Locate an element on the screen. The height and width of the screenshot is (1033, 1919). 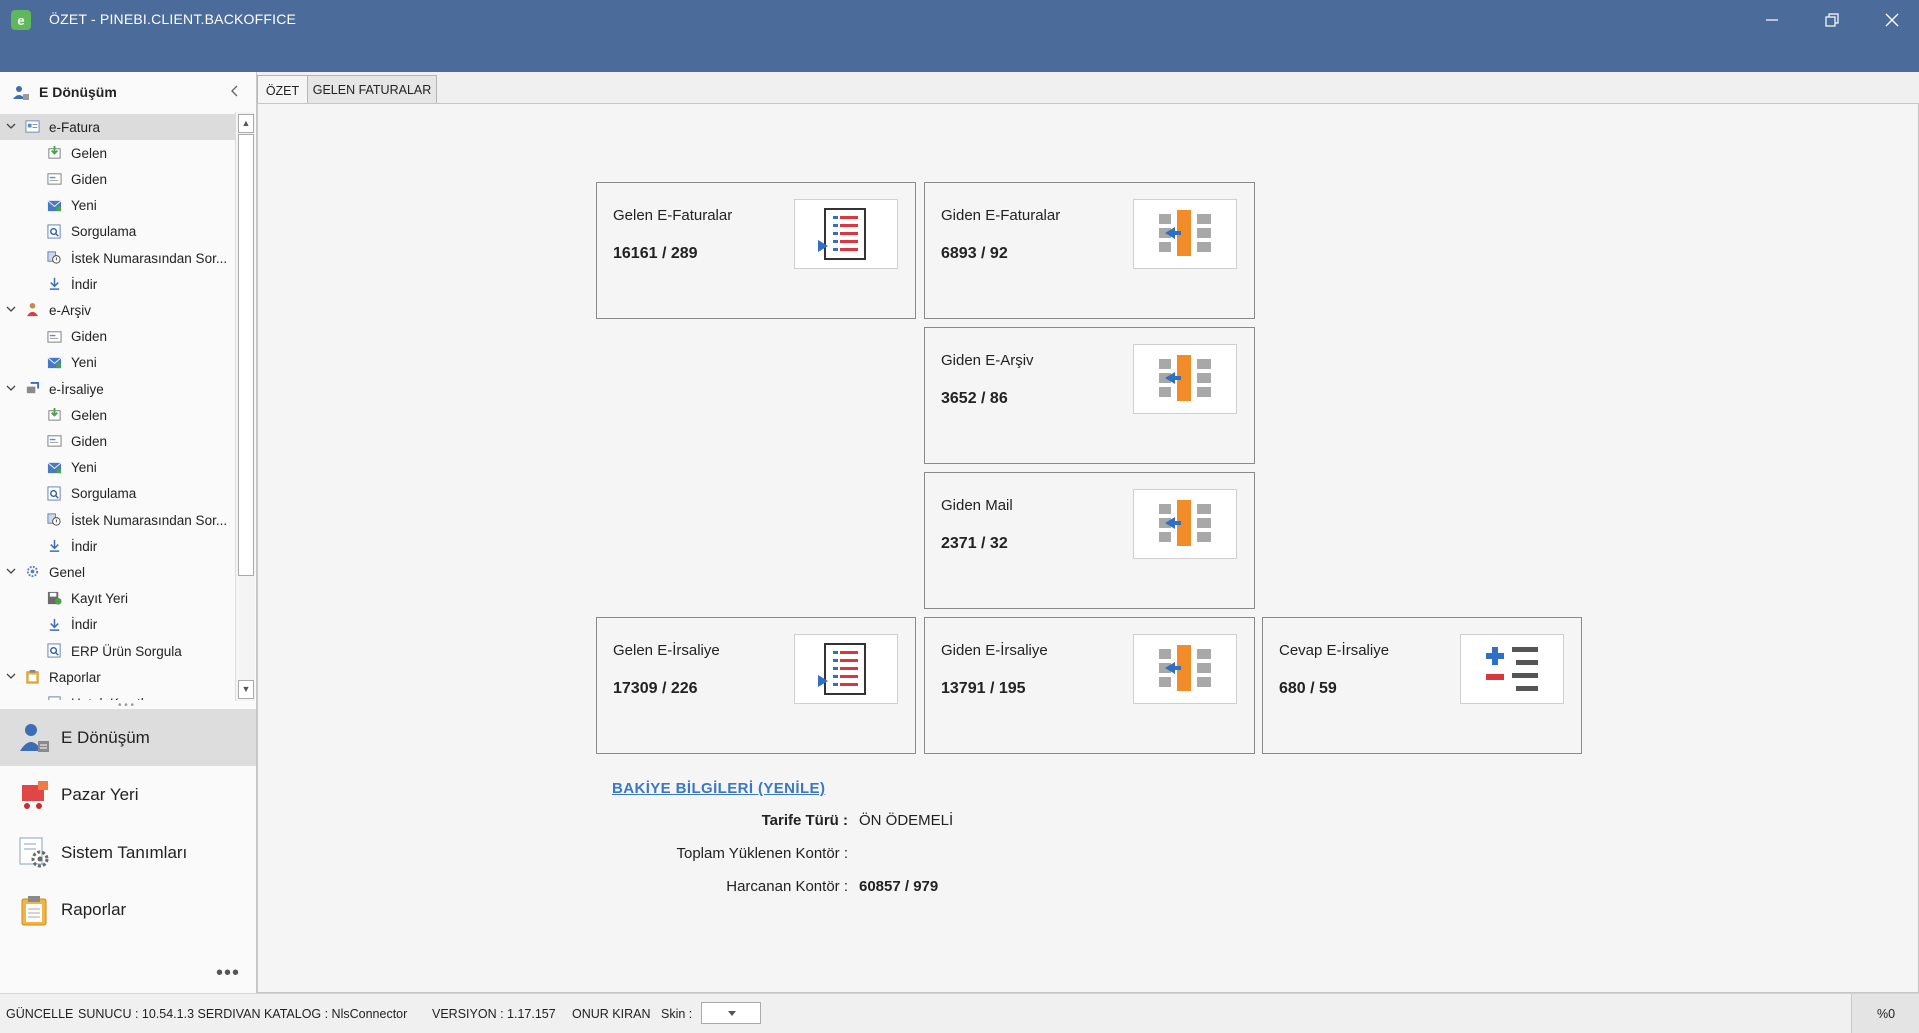
tree-item: e-Arşiv is located at coordinates (117, 310).